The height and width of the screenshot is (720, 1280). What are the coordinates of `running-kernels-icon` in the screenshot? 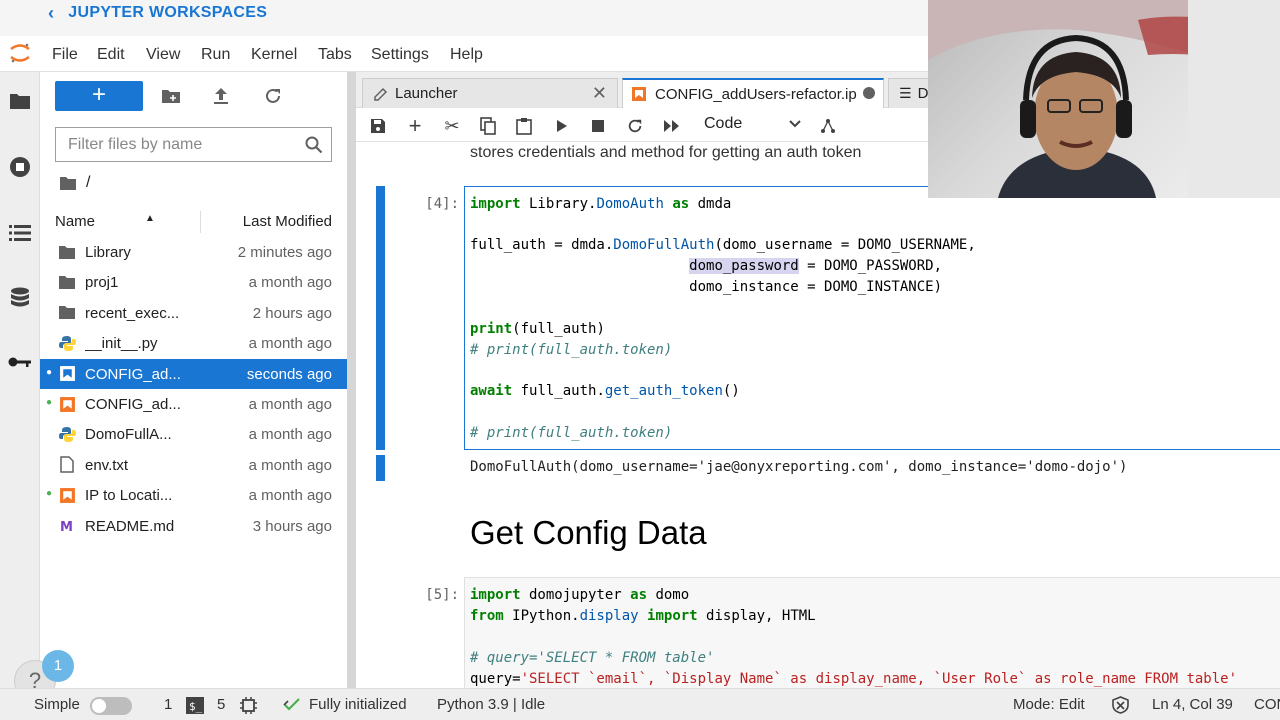 It's located at (20, 167).